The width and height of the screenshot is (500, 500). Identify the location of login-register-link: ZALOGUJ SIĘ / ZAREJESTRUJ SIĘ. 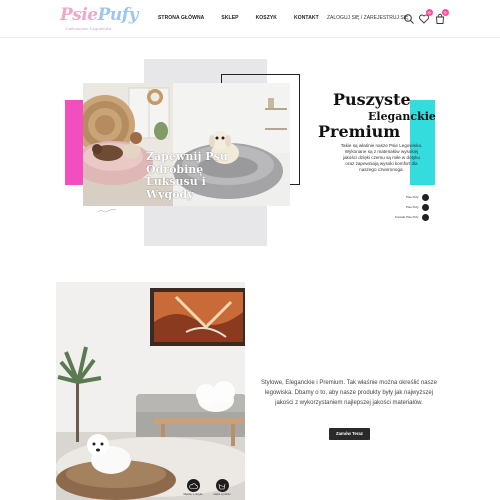
(367, 18).